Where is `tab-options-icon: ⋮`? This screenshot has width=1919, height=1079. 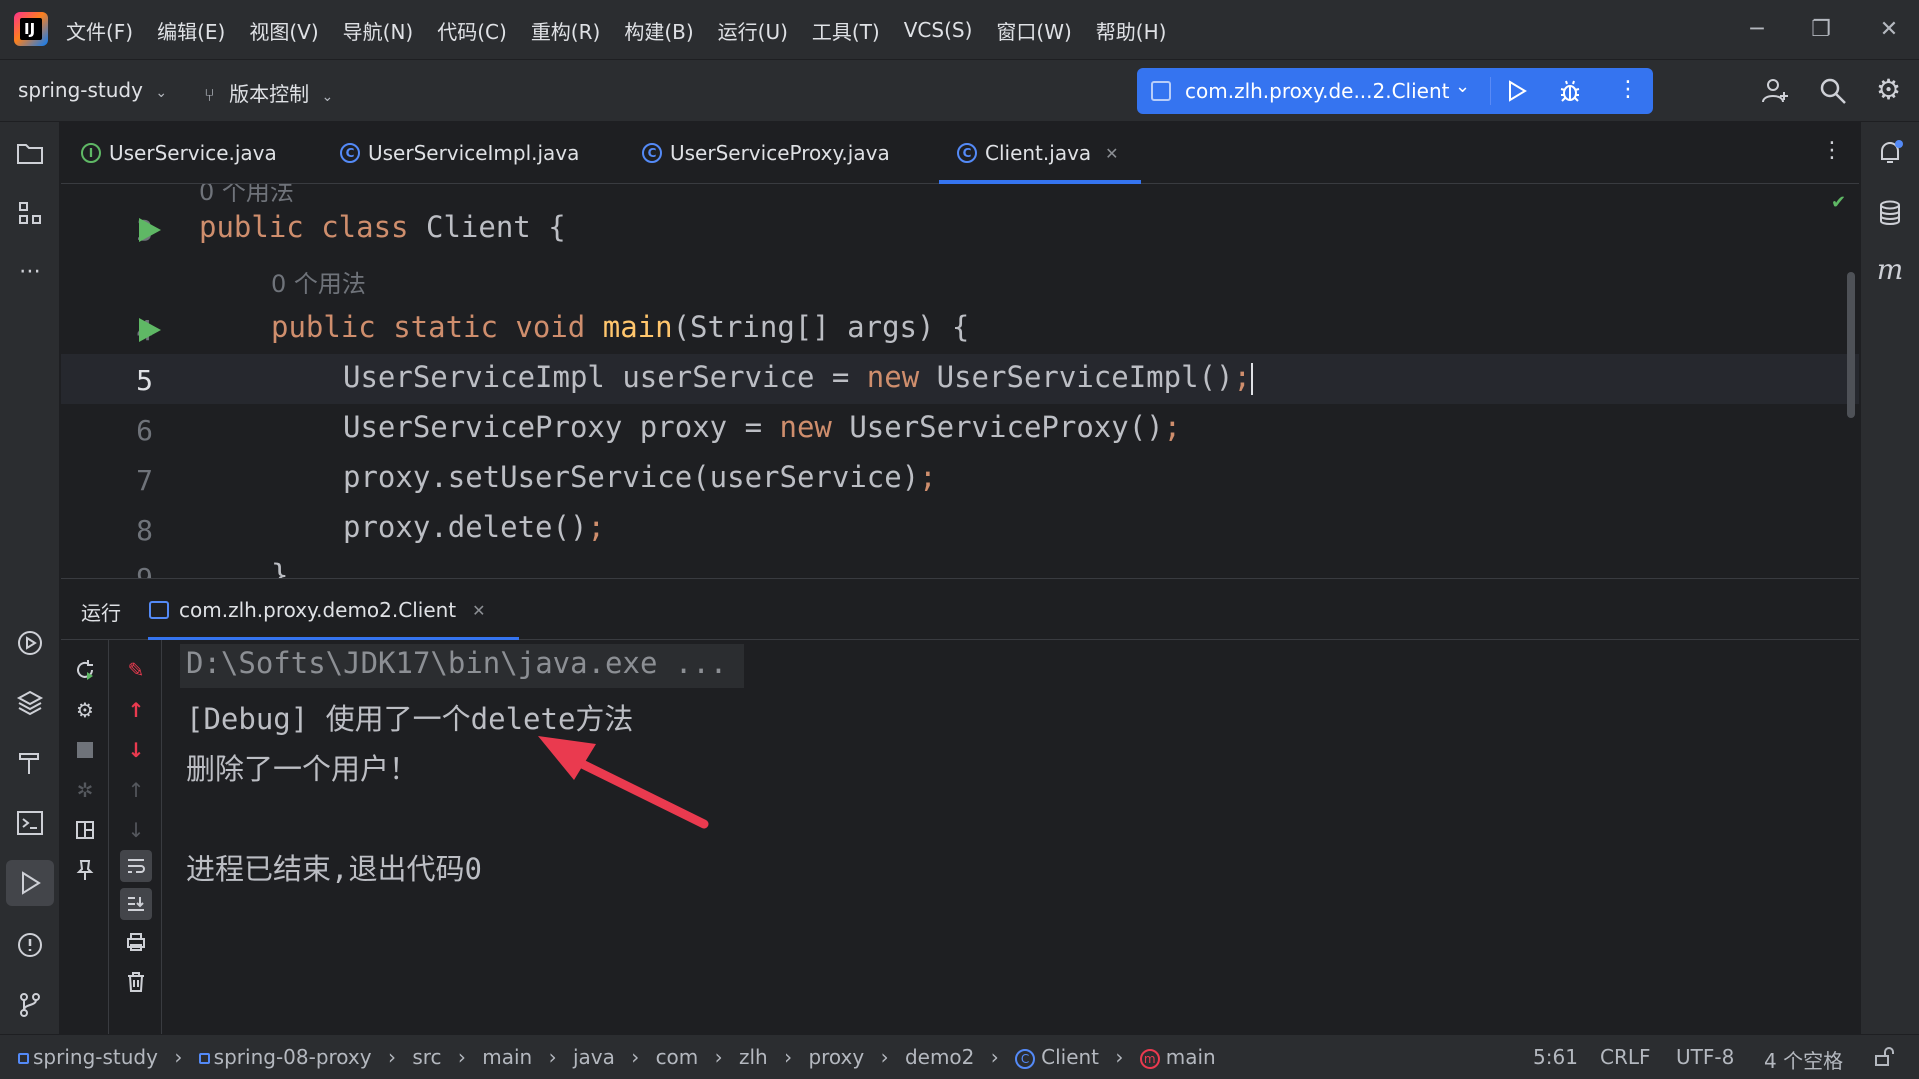
tab-options-icon: ⋮ is located at coordinates (1832, 150).